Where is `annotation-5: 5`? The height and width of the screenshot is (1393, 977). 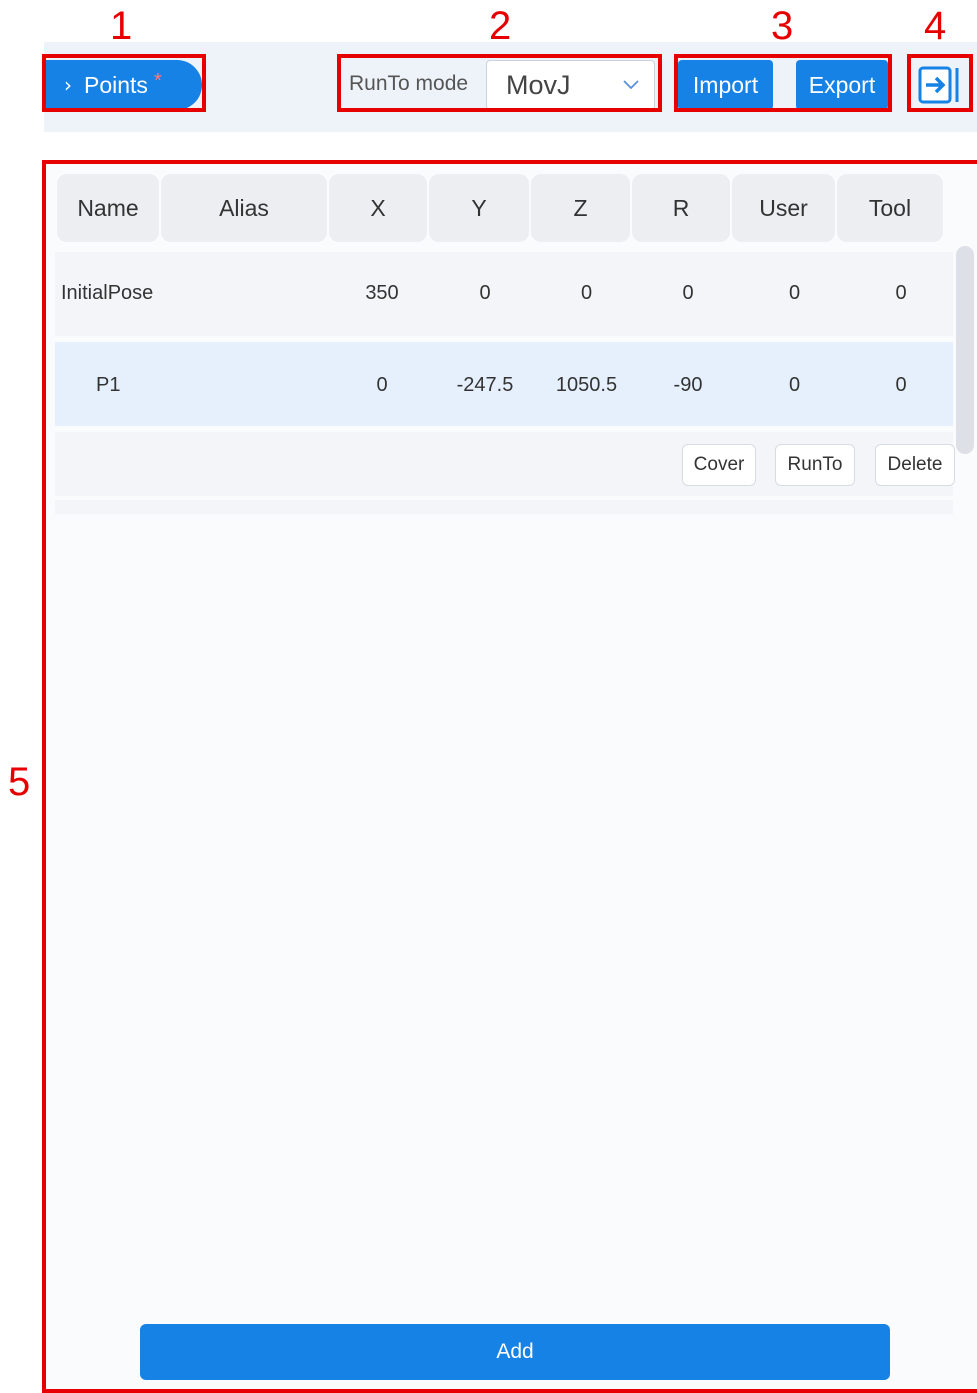
annotation-5: 5 is located at coordinates (19, 782).